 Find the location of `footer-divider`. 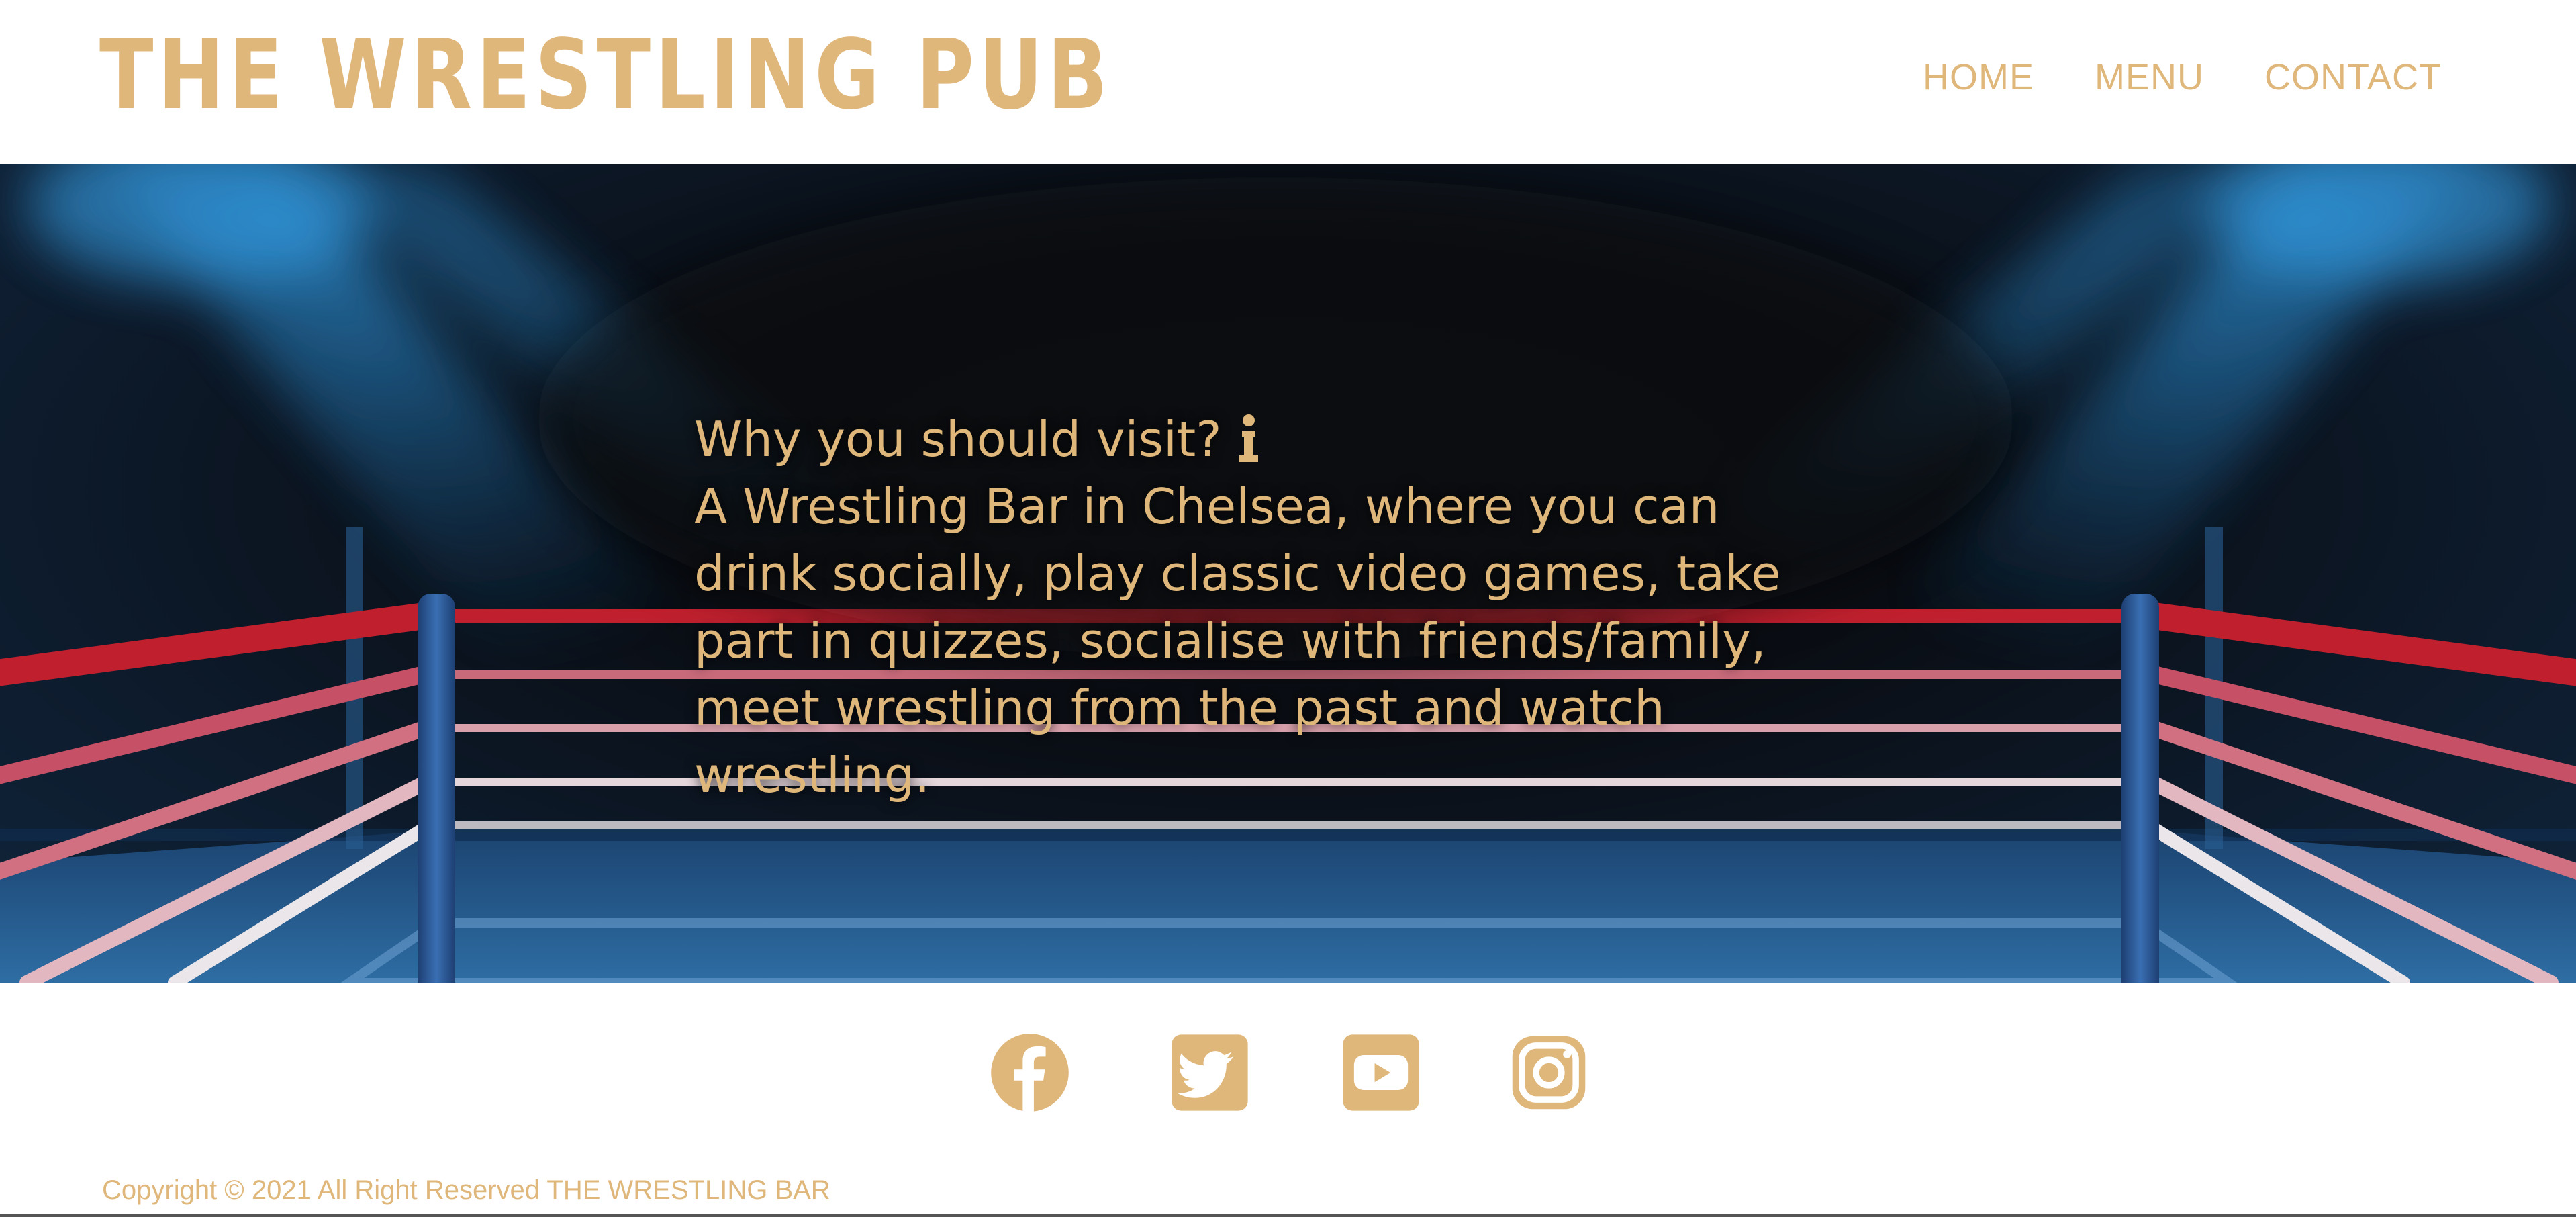

footer-divider is located at coordinates (1288, 1215).